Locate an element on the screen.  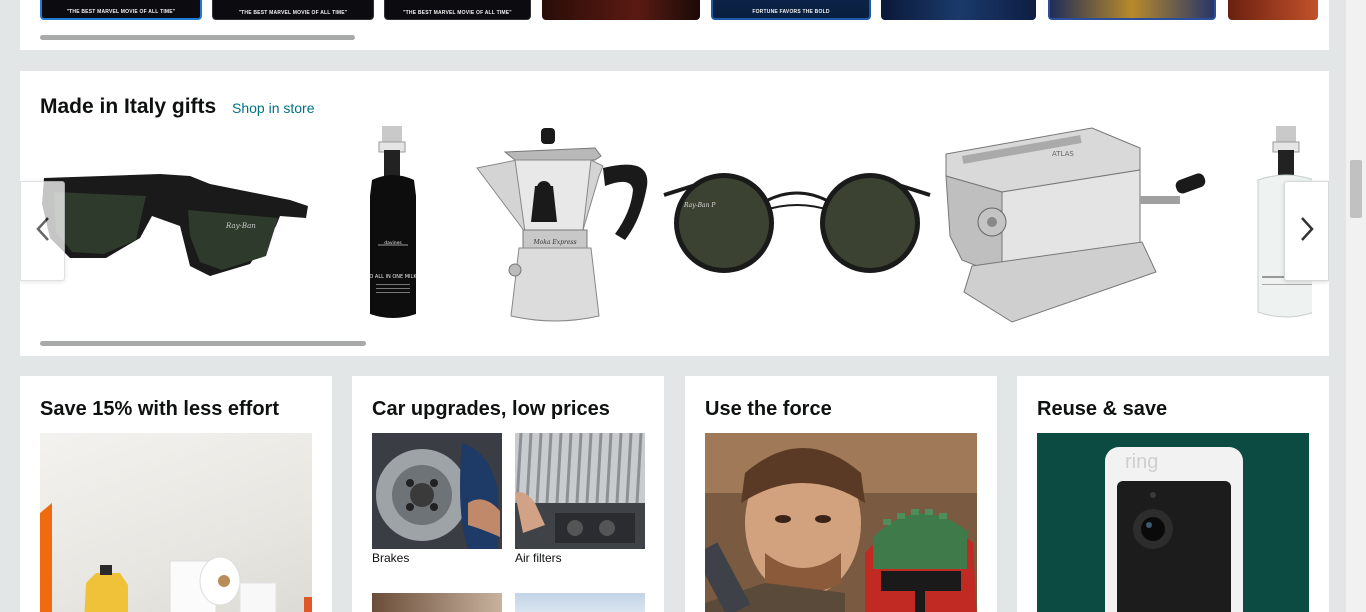
pasta-machine-image: ATLAS is located at coordinates (1074, 226).